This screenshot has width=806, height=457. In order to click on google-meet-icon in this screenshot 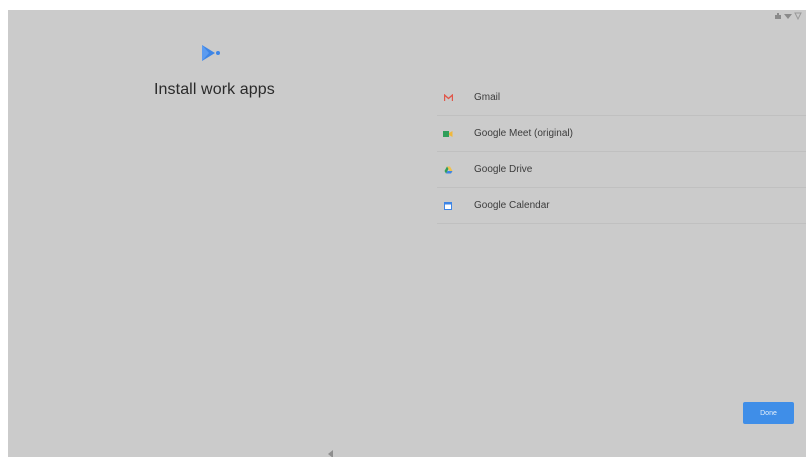, I will do `click(448, 134)`.